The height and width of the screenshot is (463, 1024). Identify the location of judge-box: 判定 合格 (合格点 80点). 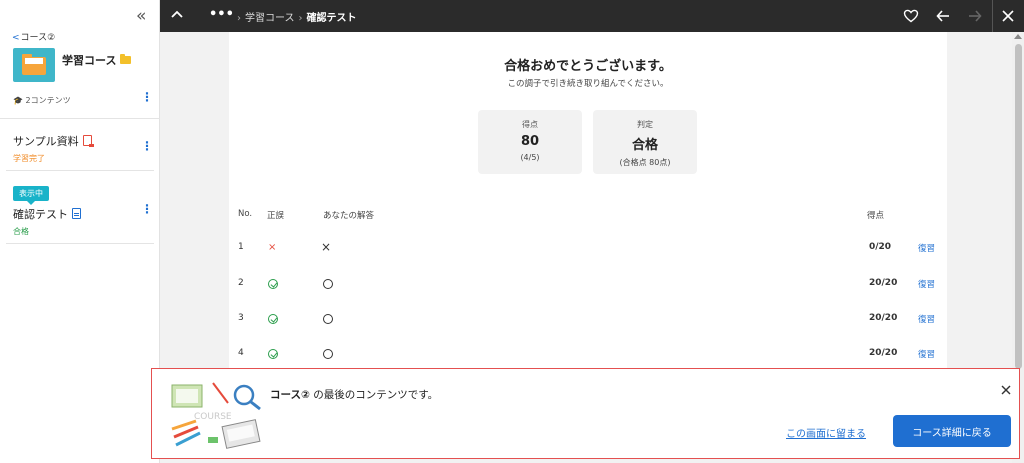
(645, 142).